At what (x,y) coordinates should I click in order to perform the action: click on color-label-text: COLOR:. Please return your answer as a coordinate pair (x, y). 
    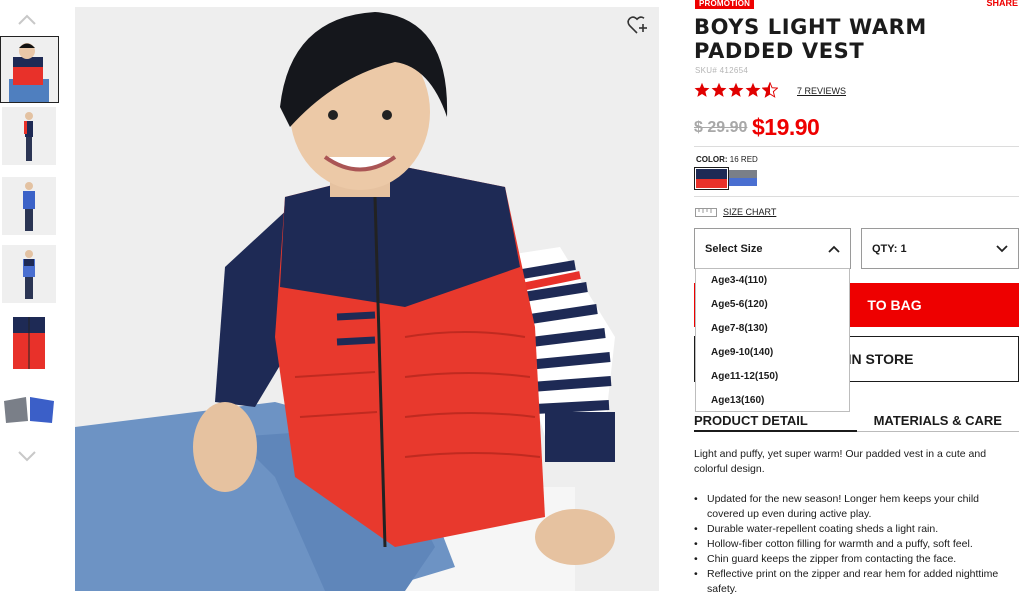
    Looking at the image, I should click on (712, 159).